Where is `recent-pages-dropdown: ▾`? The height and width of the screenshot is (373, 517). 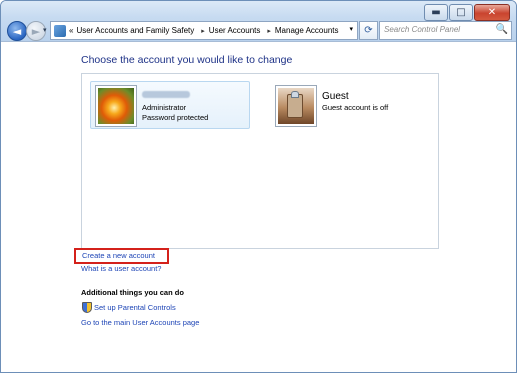
recent-pages-dropdown: ▾ is located at coordinates (45, 30).